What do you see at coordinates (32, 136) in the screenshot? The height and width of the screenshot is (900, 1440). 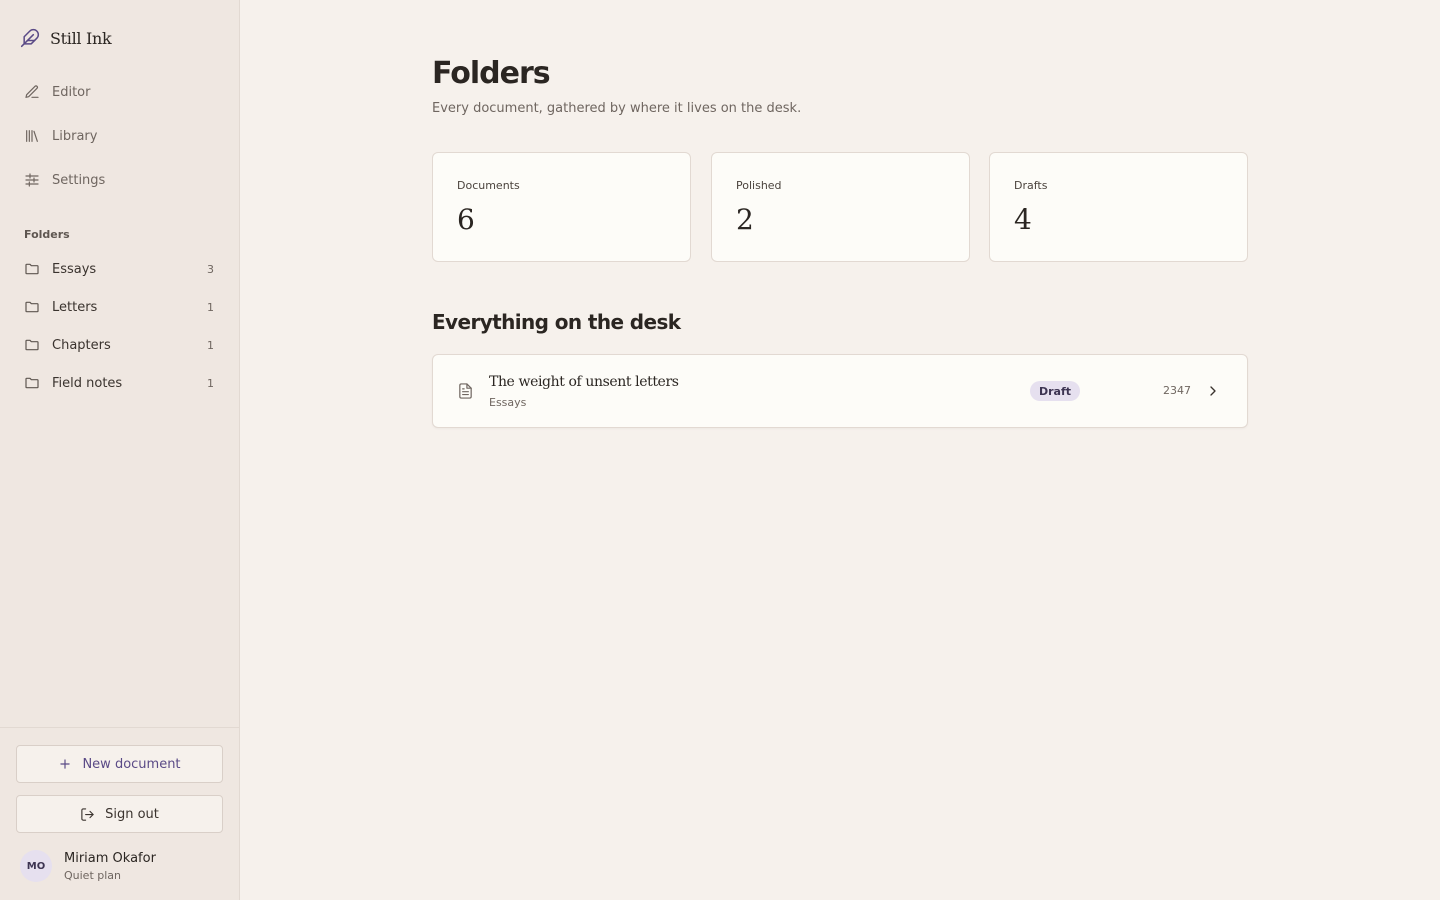 I see `library-icon` at bounding box center [32, 136].